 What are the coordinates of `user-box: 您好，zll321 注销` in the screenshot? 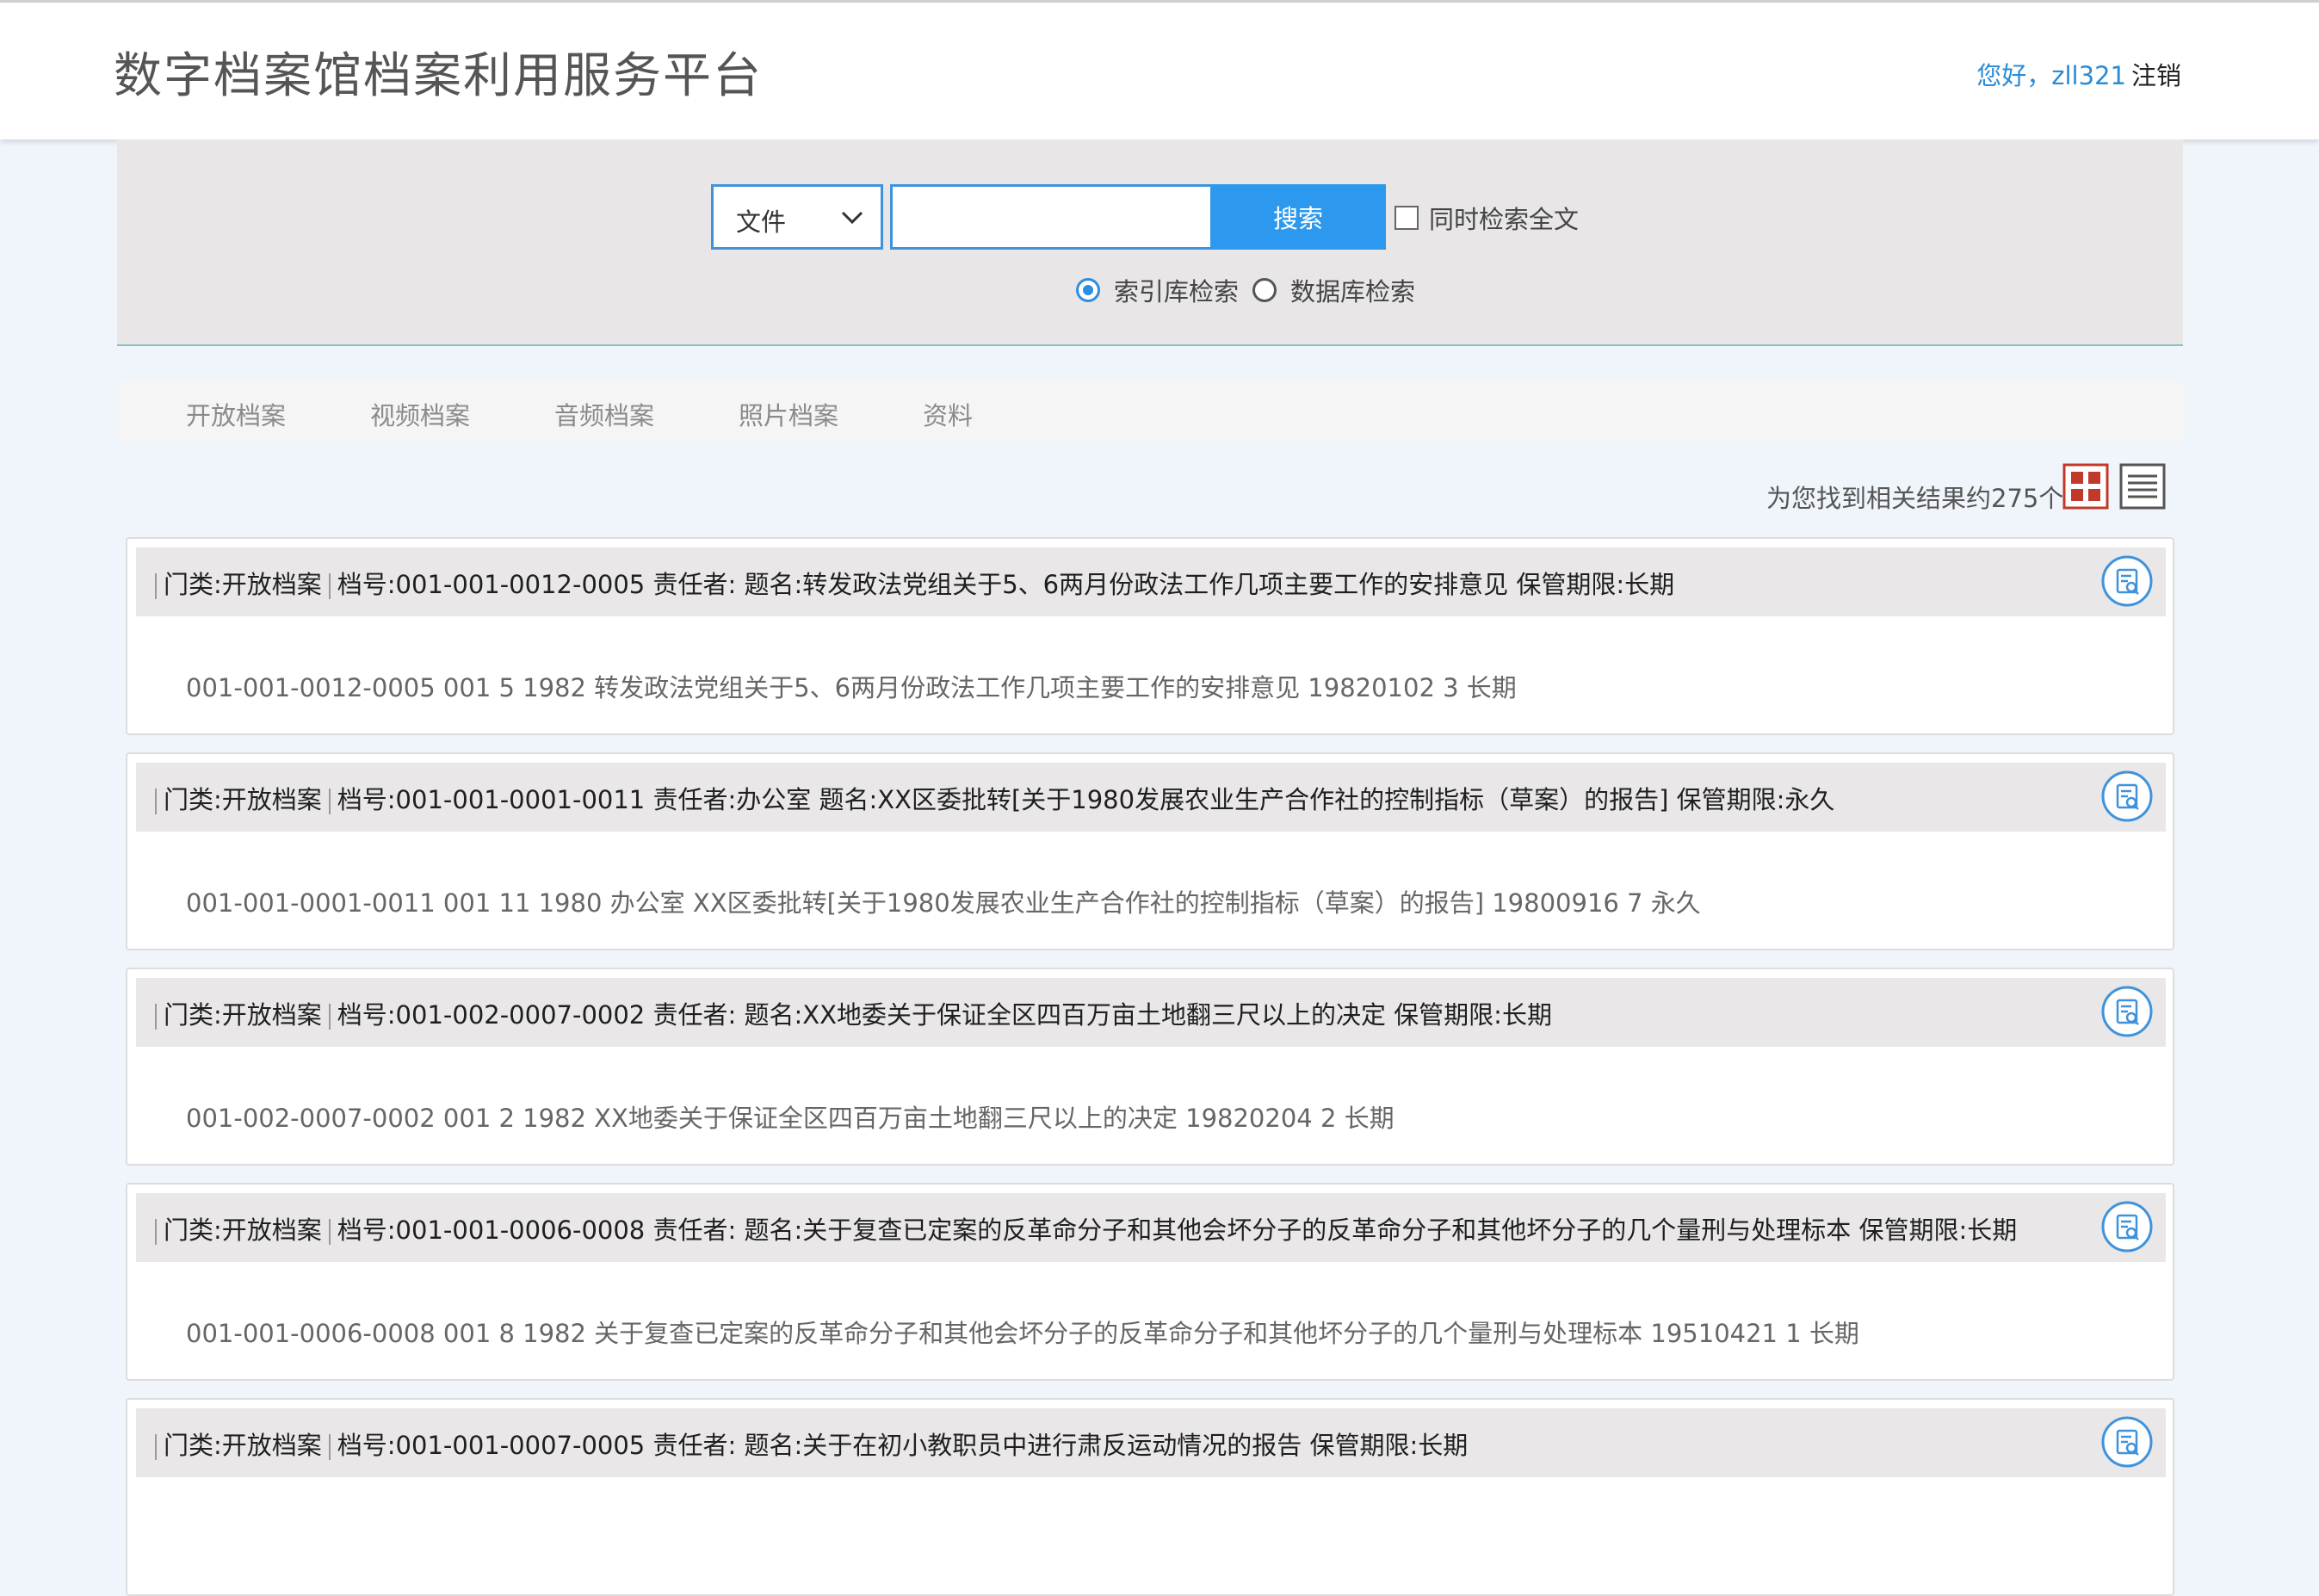 It's located at (2078, 74).